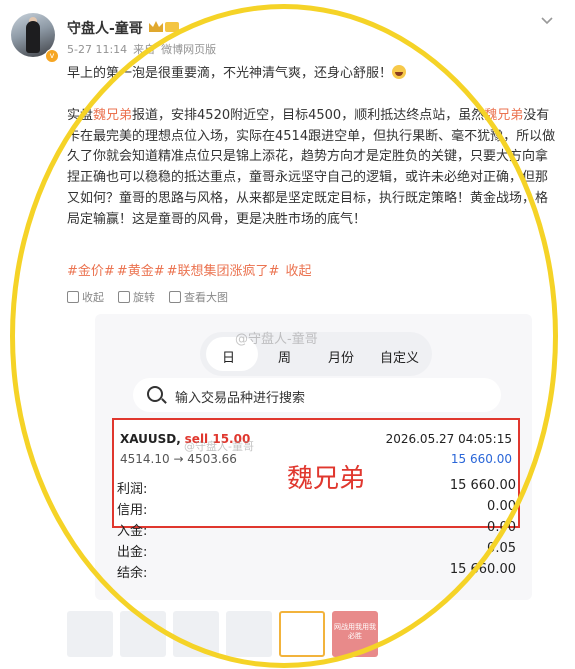 This screenshot has height=669, width=575. I want to click on row-value: 0.05, so click(501, 548).